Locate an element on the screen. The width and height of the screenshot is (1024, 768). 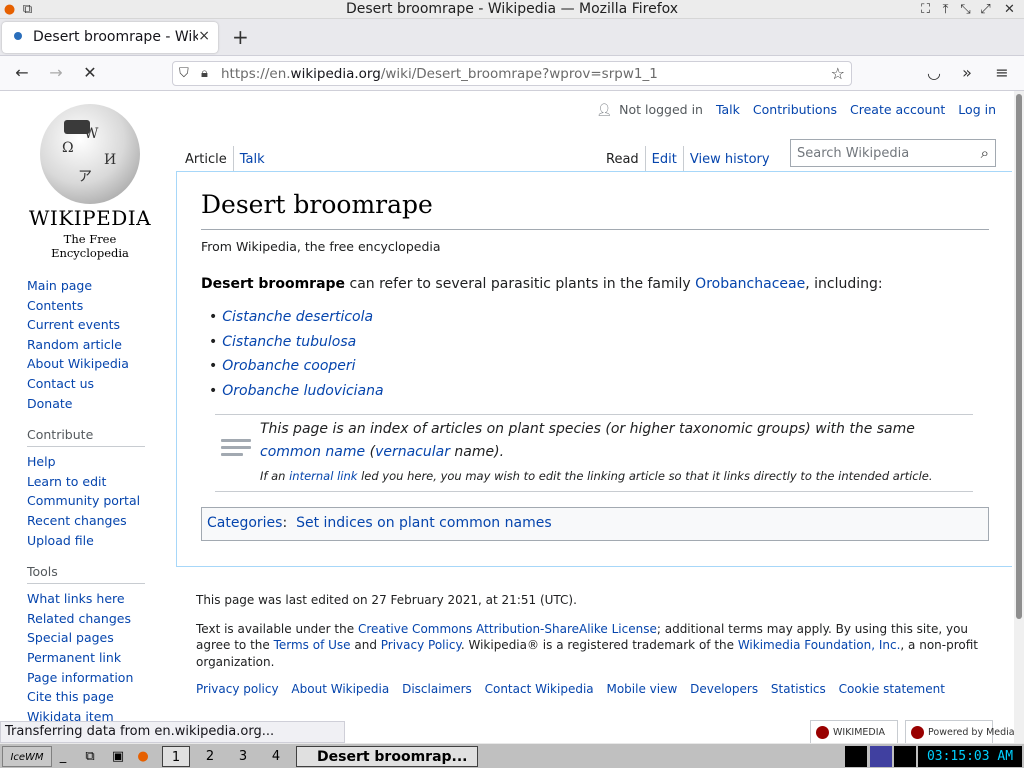
plant-link: Cistanche deserticola is located at coordinates (297, 317).